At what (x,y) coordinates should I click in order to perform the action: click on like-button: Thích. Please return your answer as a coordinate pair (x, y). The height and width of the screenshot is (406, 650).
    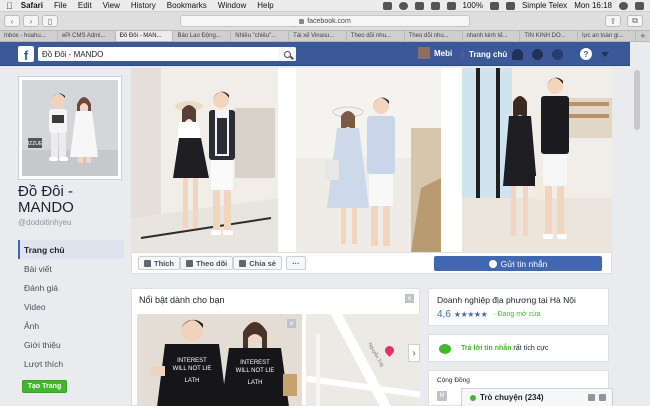
    Looking at the image, I should click on (159, 263).